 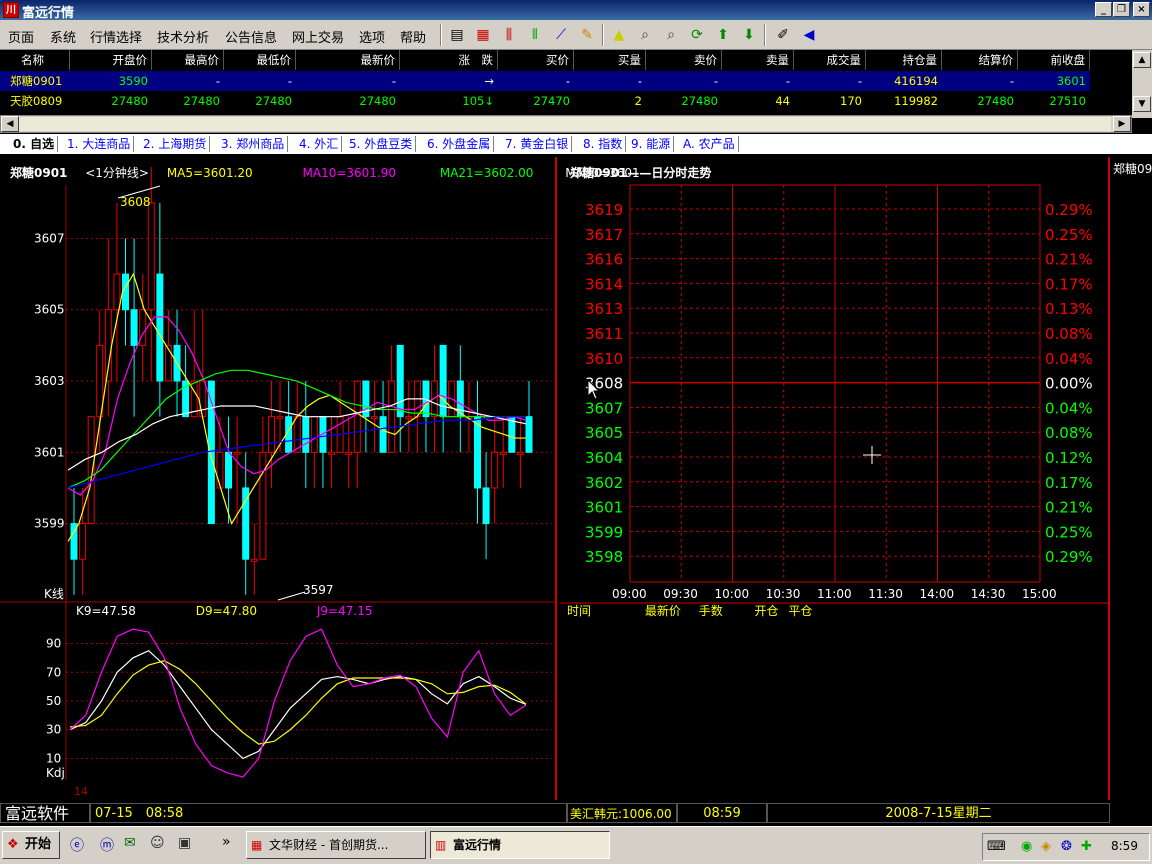 I want to click on clock: 8:59, so click(x=1124, y=846).